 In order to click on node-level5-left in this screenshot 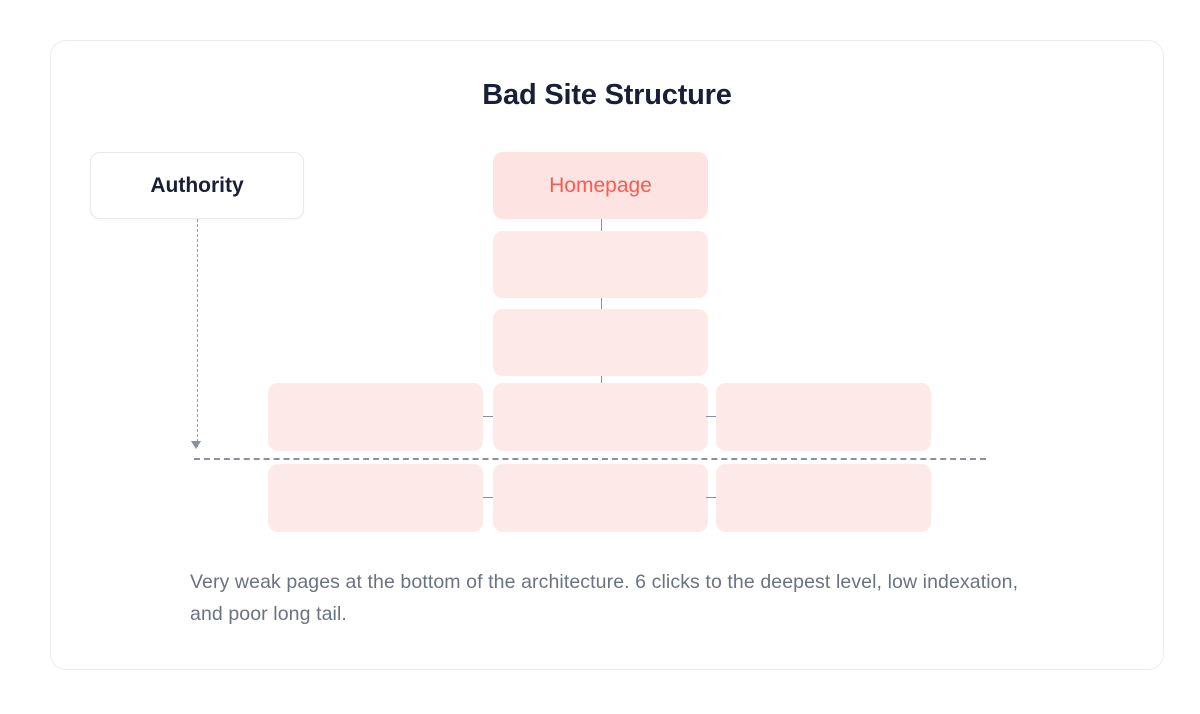, I will do `click(375, 498)`.